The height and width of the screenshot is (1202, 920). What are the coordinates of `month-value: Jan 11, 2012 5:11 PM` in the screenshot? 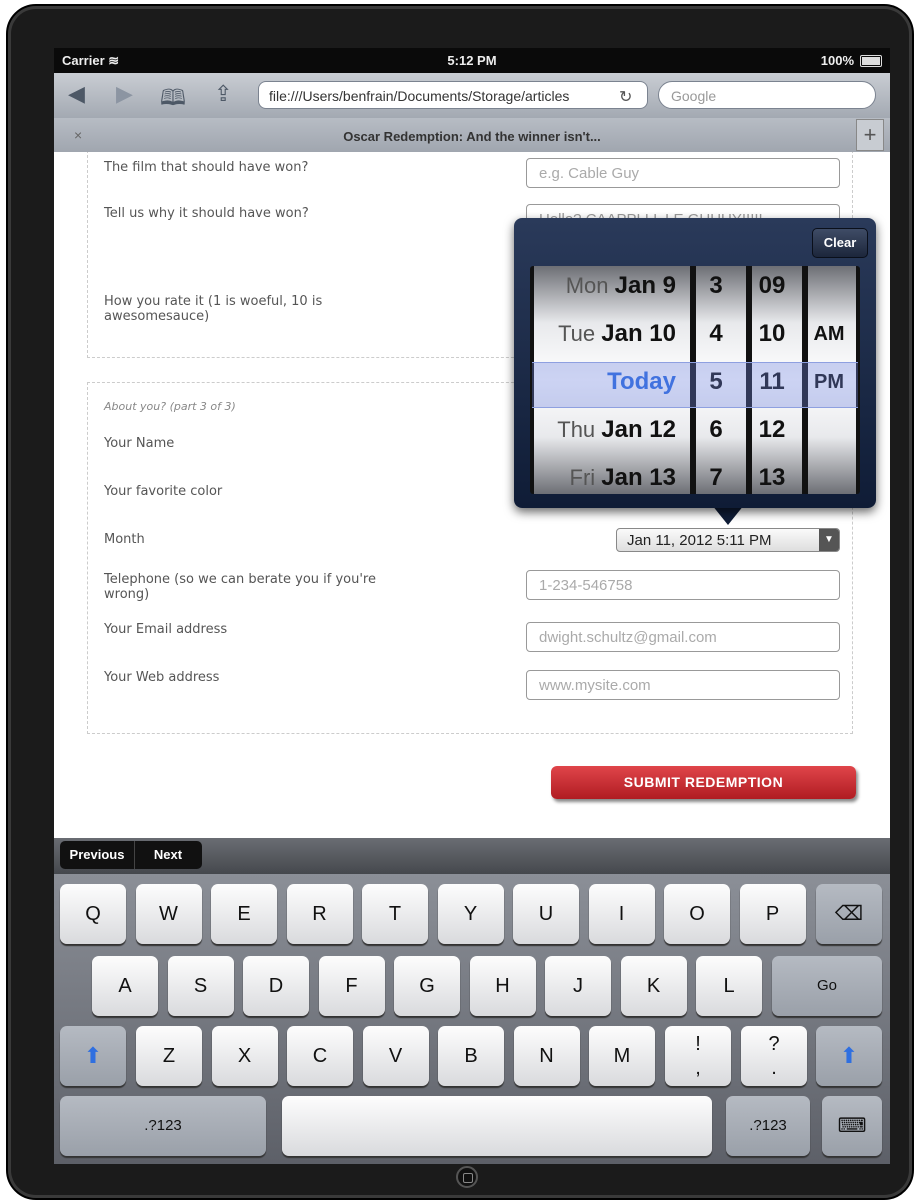 It's located at (699, 540).